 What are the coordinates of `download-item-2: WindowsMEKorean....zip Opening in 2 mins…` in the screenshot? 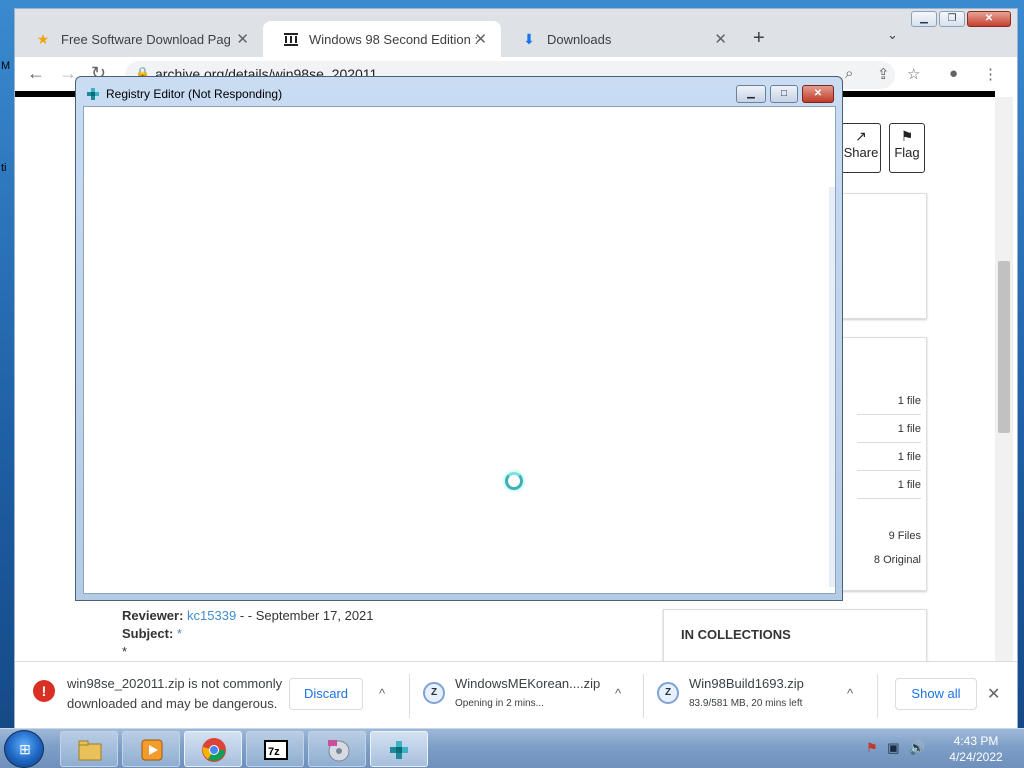 It's located at (527, 694).